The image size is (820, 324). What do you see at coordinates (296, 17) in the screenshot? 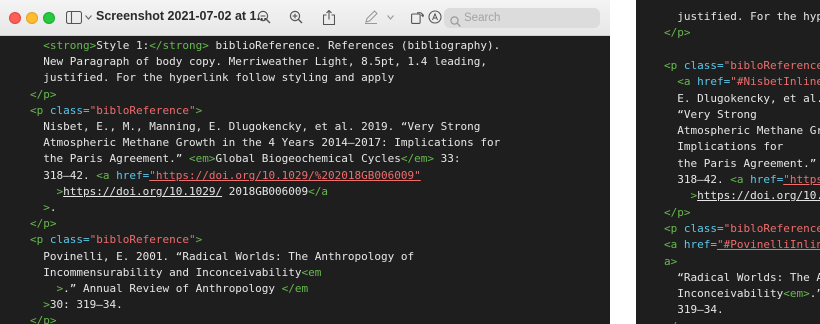
I see `zoom-in-icon` at bounding box center [296, 17].